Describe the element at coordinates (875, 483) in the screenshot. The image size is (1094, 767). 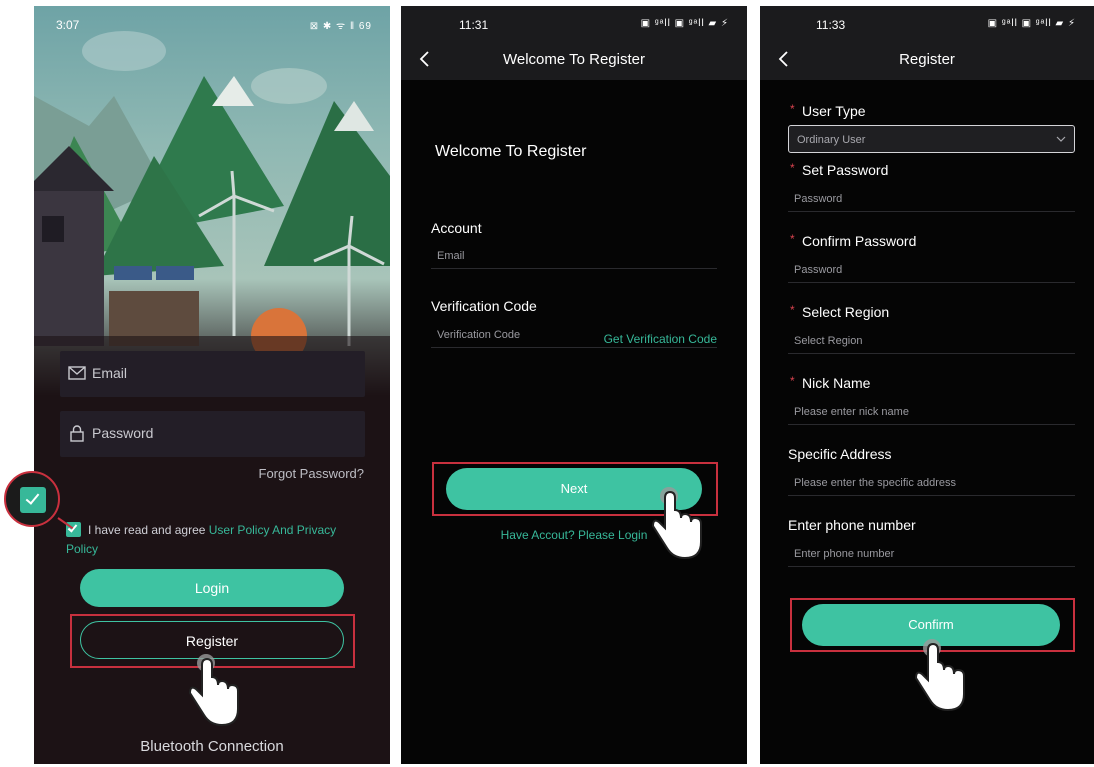
I see `address-input: Please enter the specific address` at that location.